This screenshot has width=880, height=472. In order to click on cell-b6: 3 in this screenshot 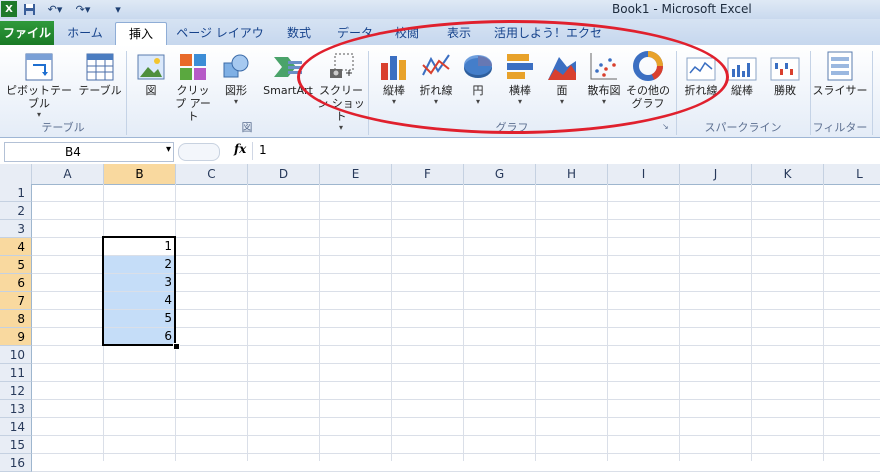, I will do `click(139, 282)`.